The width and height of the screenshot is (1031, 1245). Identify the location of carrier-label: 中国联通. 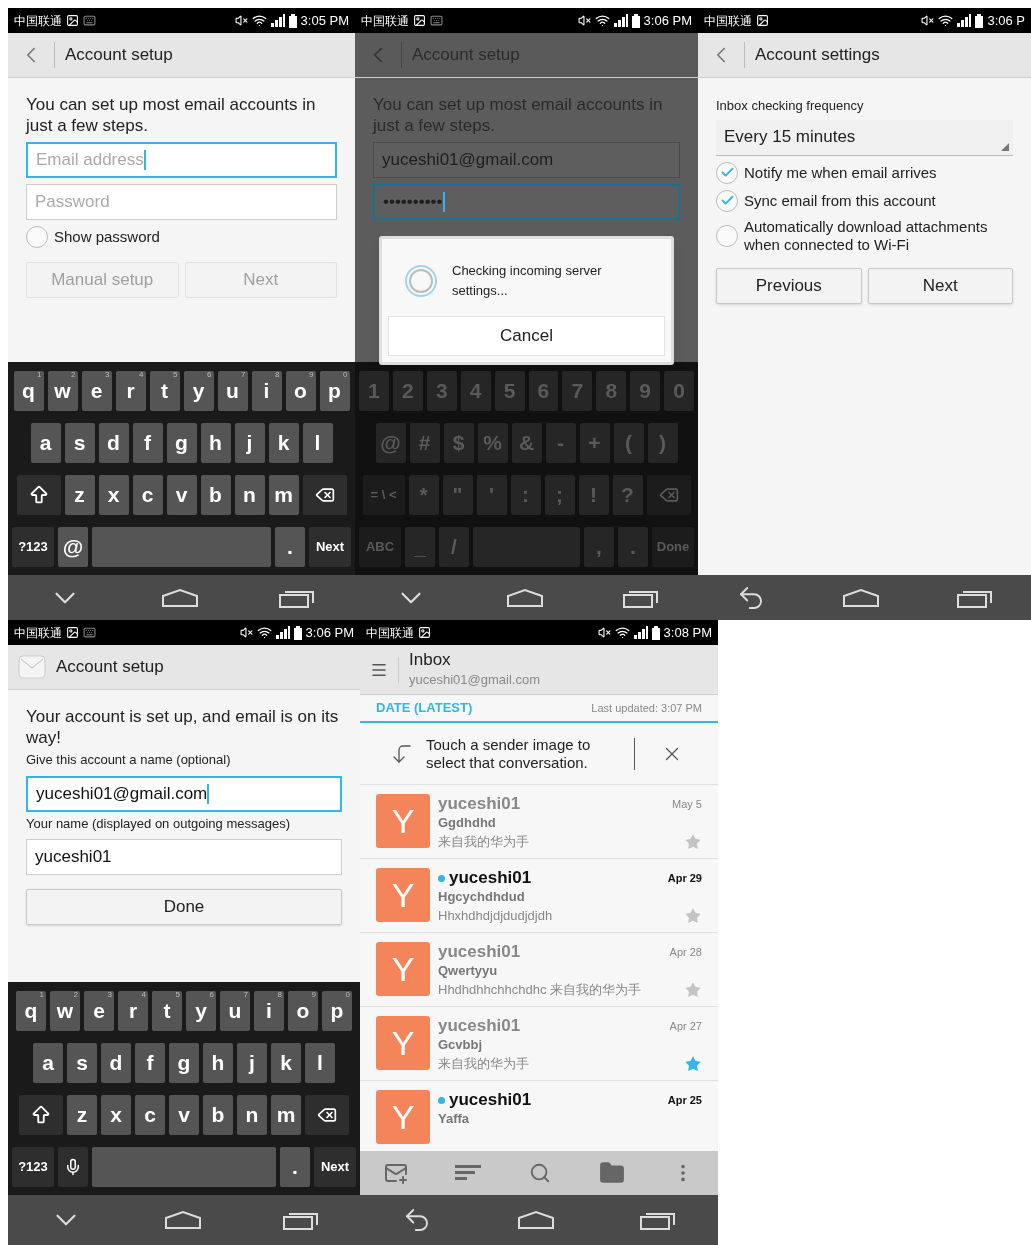
(38, 633).